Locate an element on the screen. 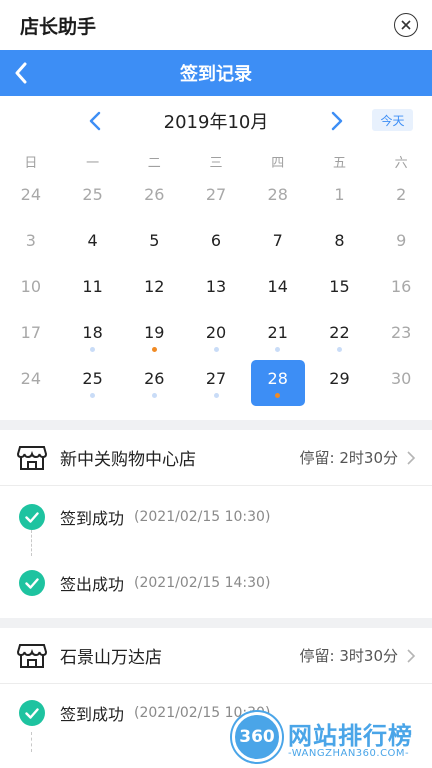 This screenshot has width=432, height=768. day-number: 26 is located at coordinates (154, 194).